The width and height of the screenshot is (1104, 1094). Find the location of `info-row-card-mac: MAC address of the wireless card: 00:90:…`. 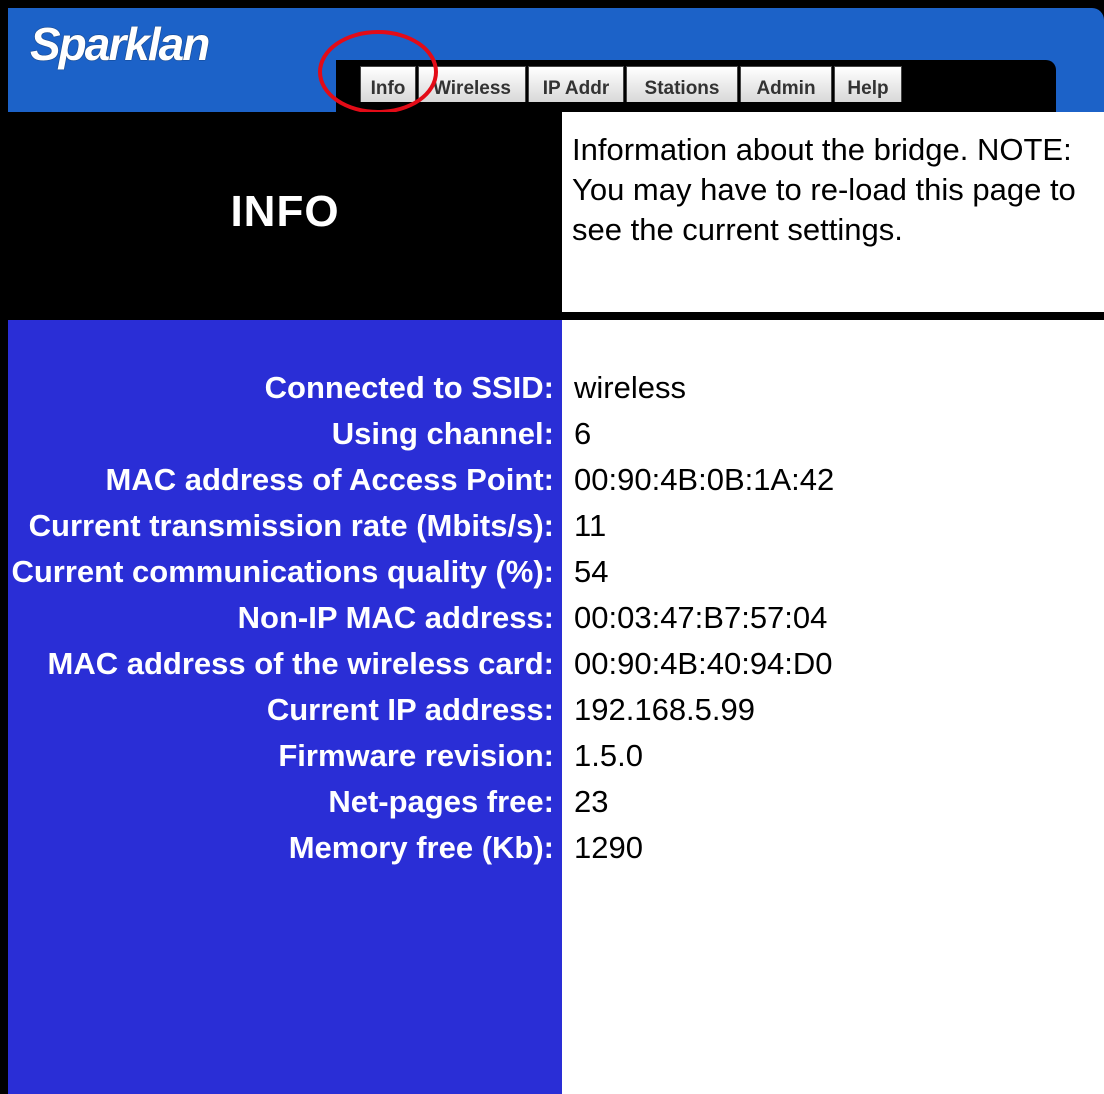

info-row-card-mac: MAC address of the wireless card: 00:90:… is located at coordinates (556, 664).